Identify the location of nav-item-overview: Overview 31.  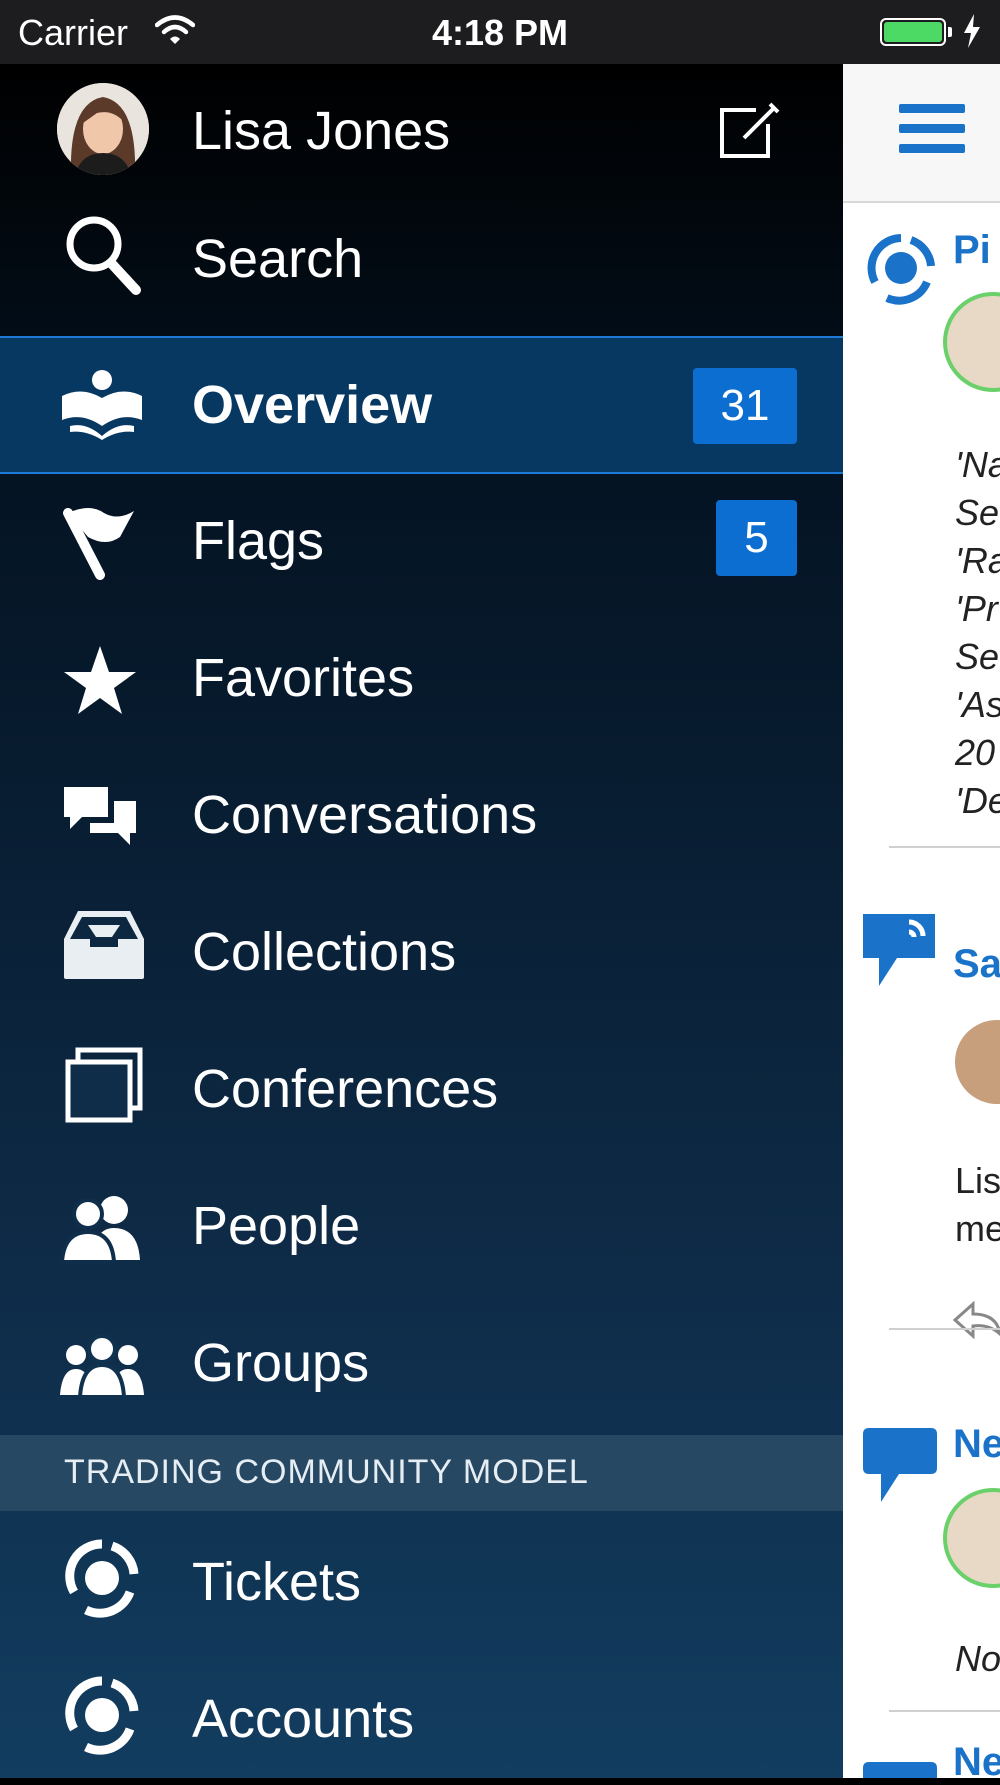
(421, 405).